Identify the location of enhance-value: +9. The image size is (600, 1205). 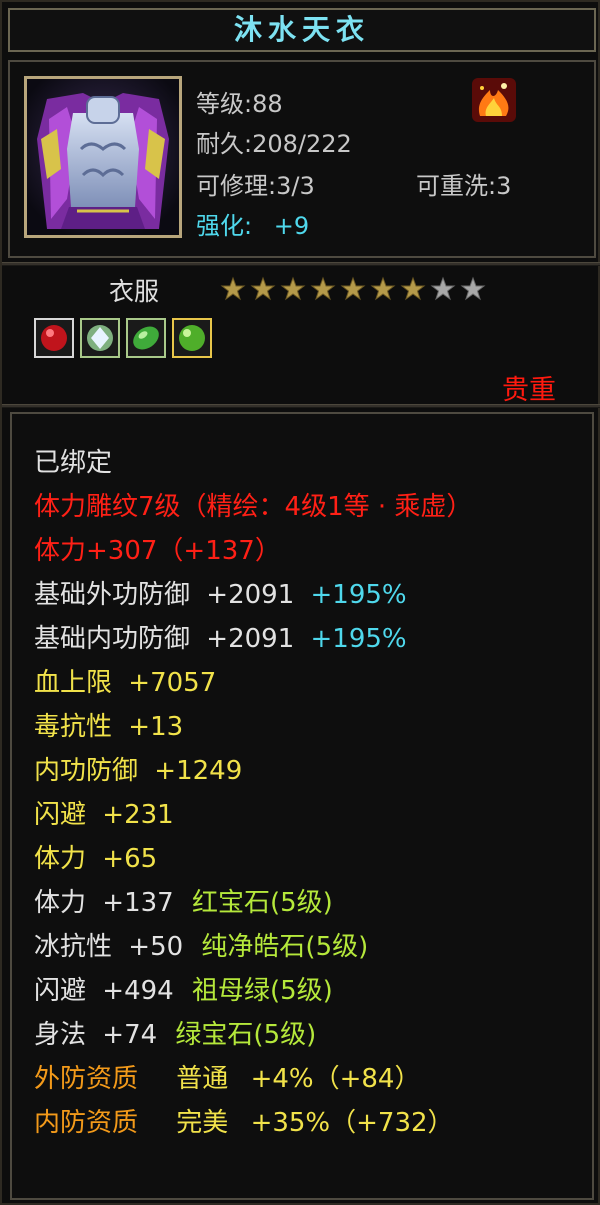
(291, 226).